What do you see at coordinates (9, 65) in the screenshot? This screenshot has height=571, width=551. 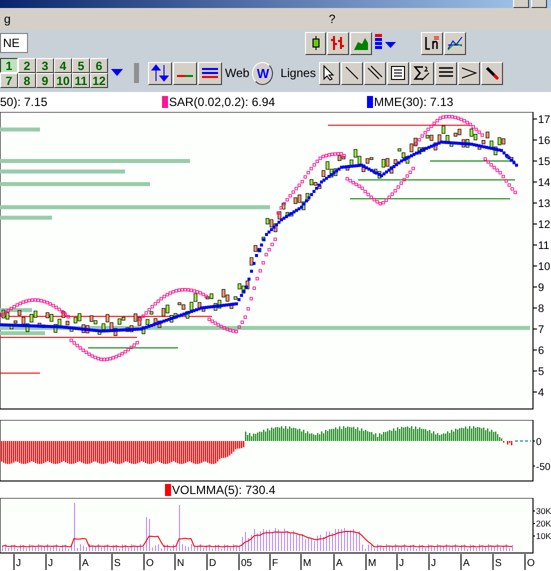 I see `period-button: 1` at bounding box center [9, 65].